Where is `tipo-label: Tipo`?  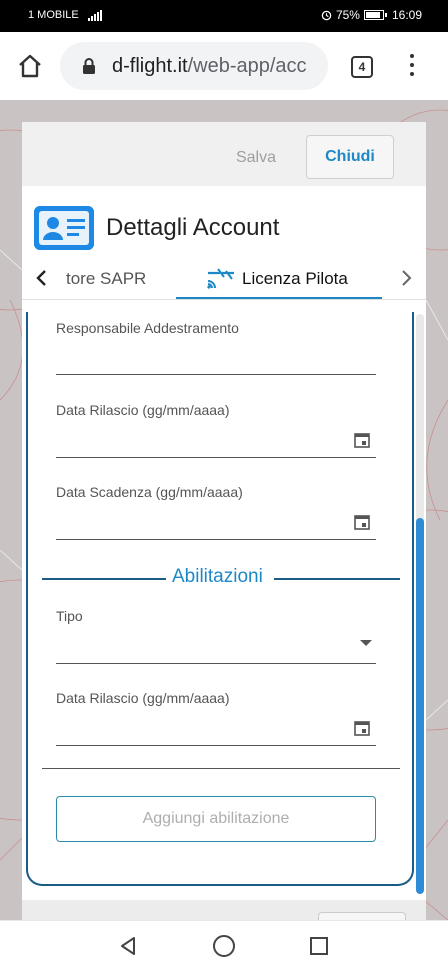 tipo-label: Tipo is located at coordinates (69, 616).